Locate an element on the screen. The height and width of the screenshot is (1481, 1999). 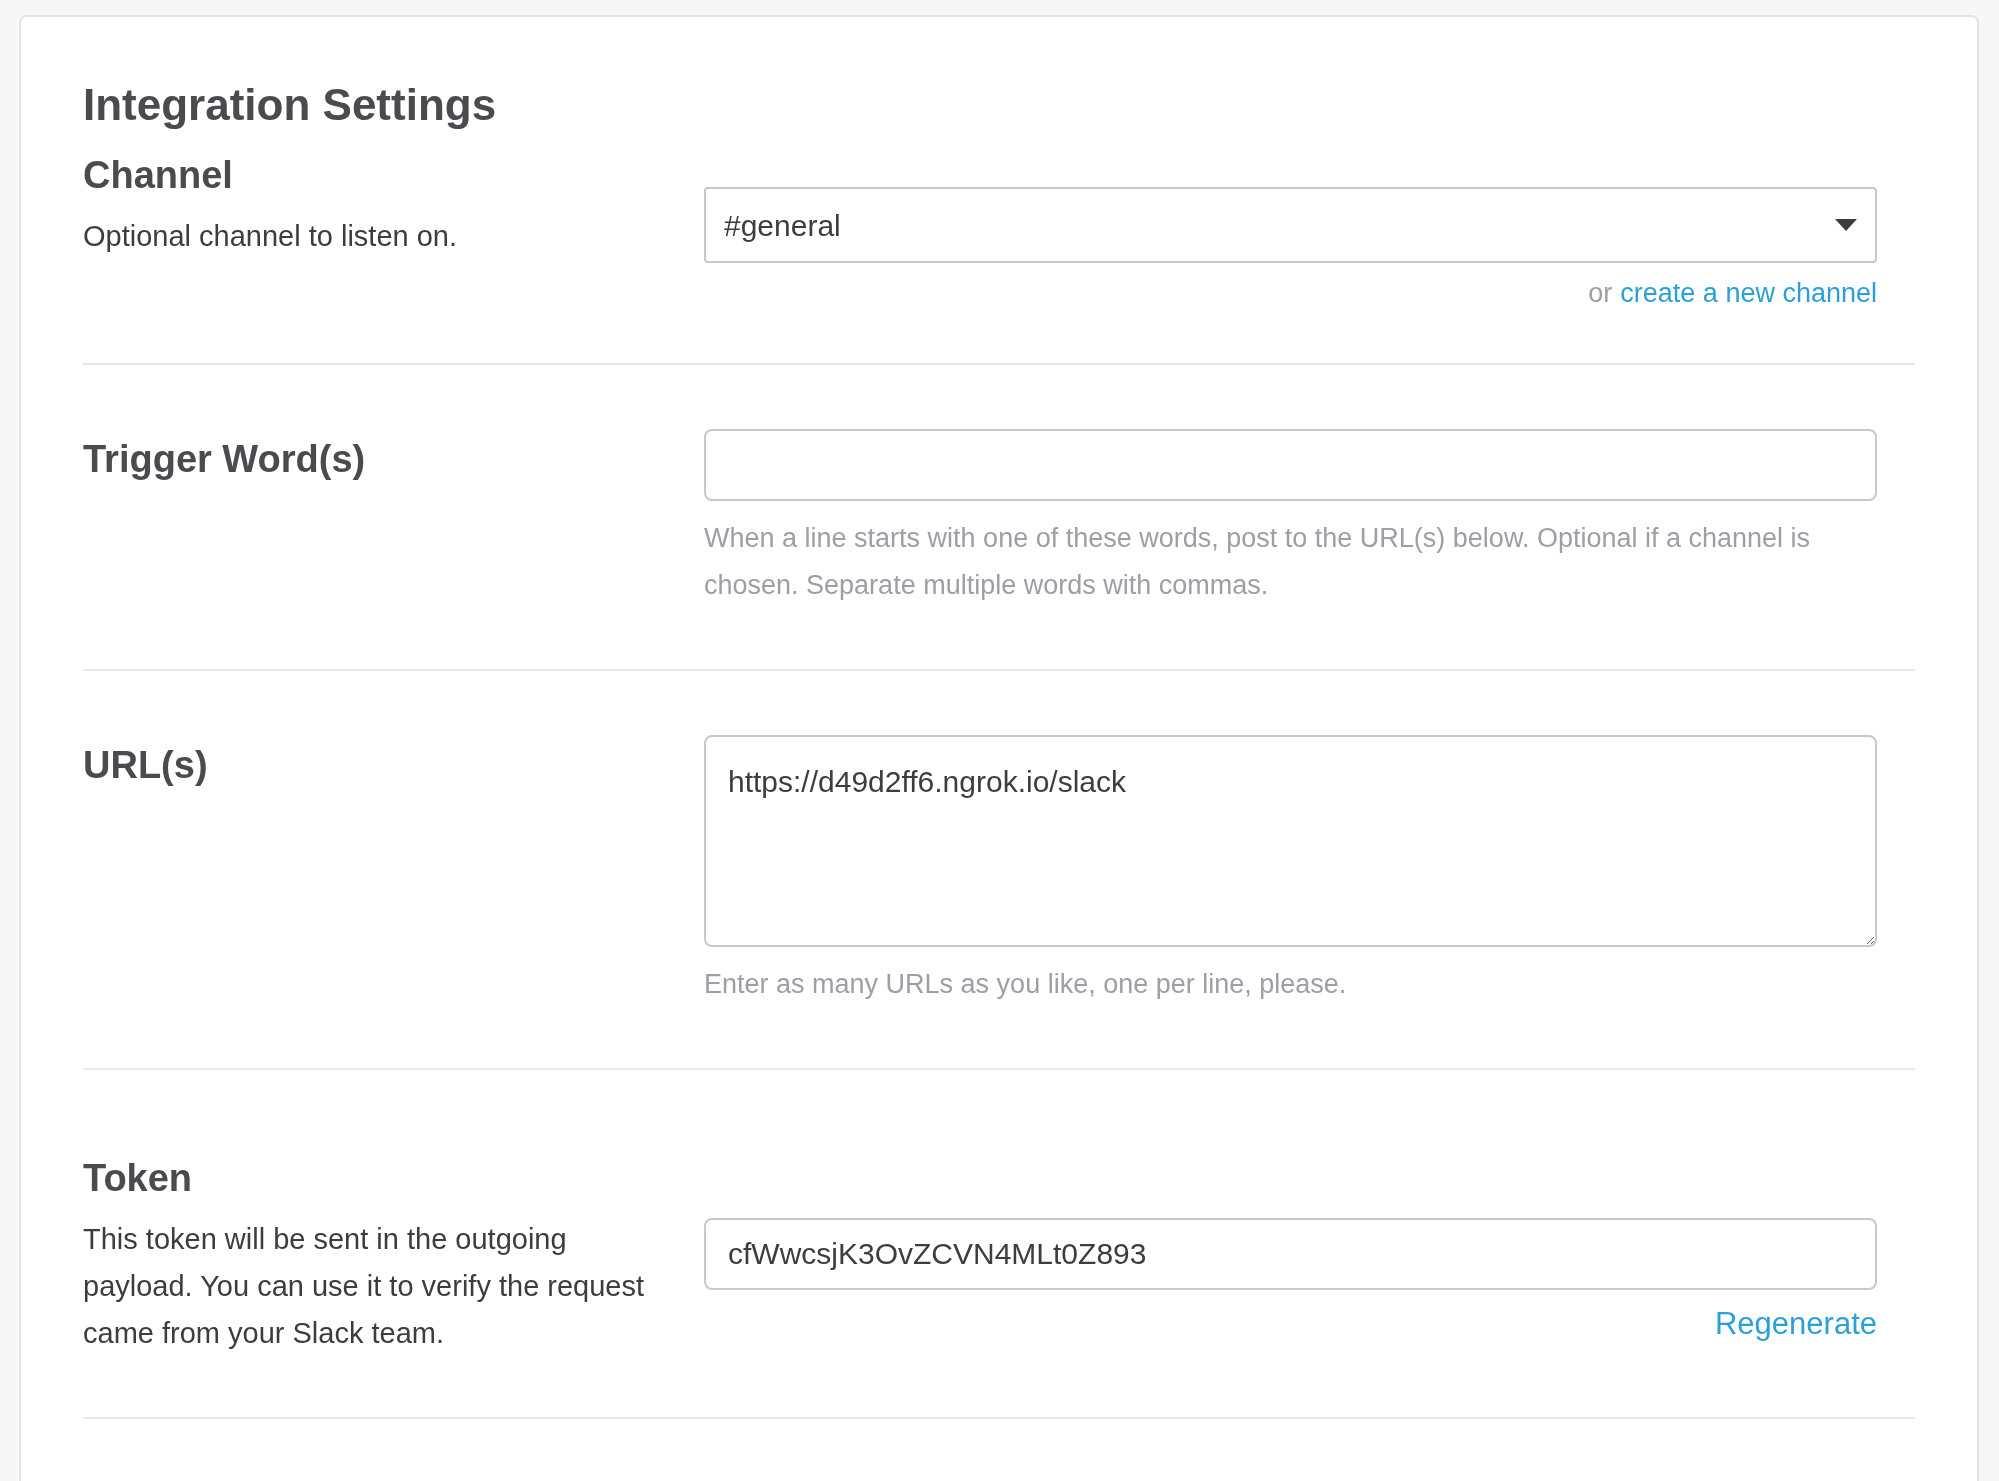
section-label: Token is located at coordinates (138, 1178).